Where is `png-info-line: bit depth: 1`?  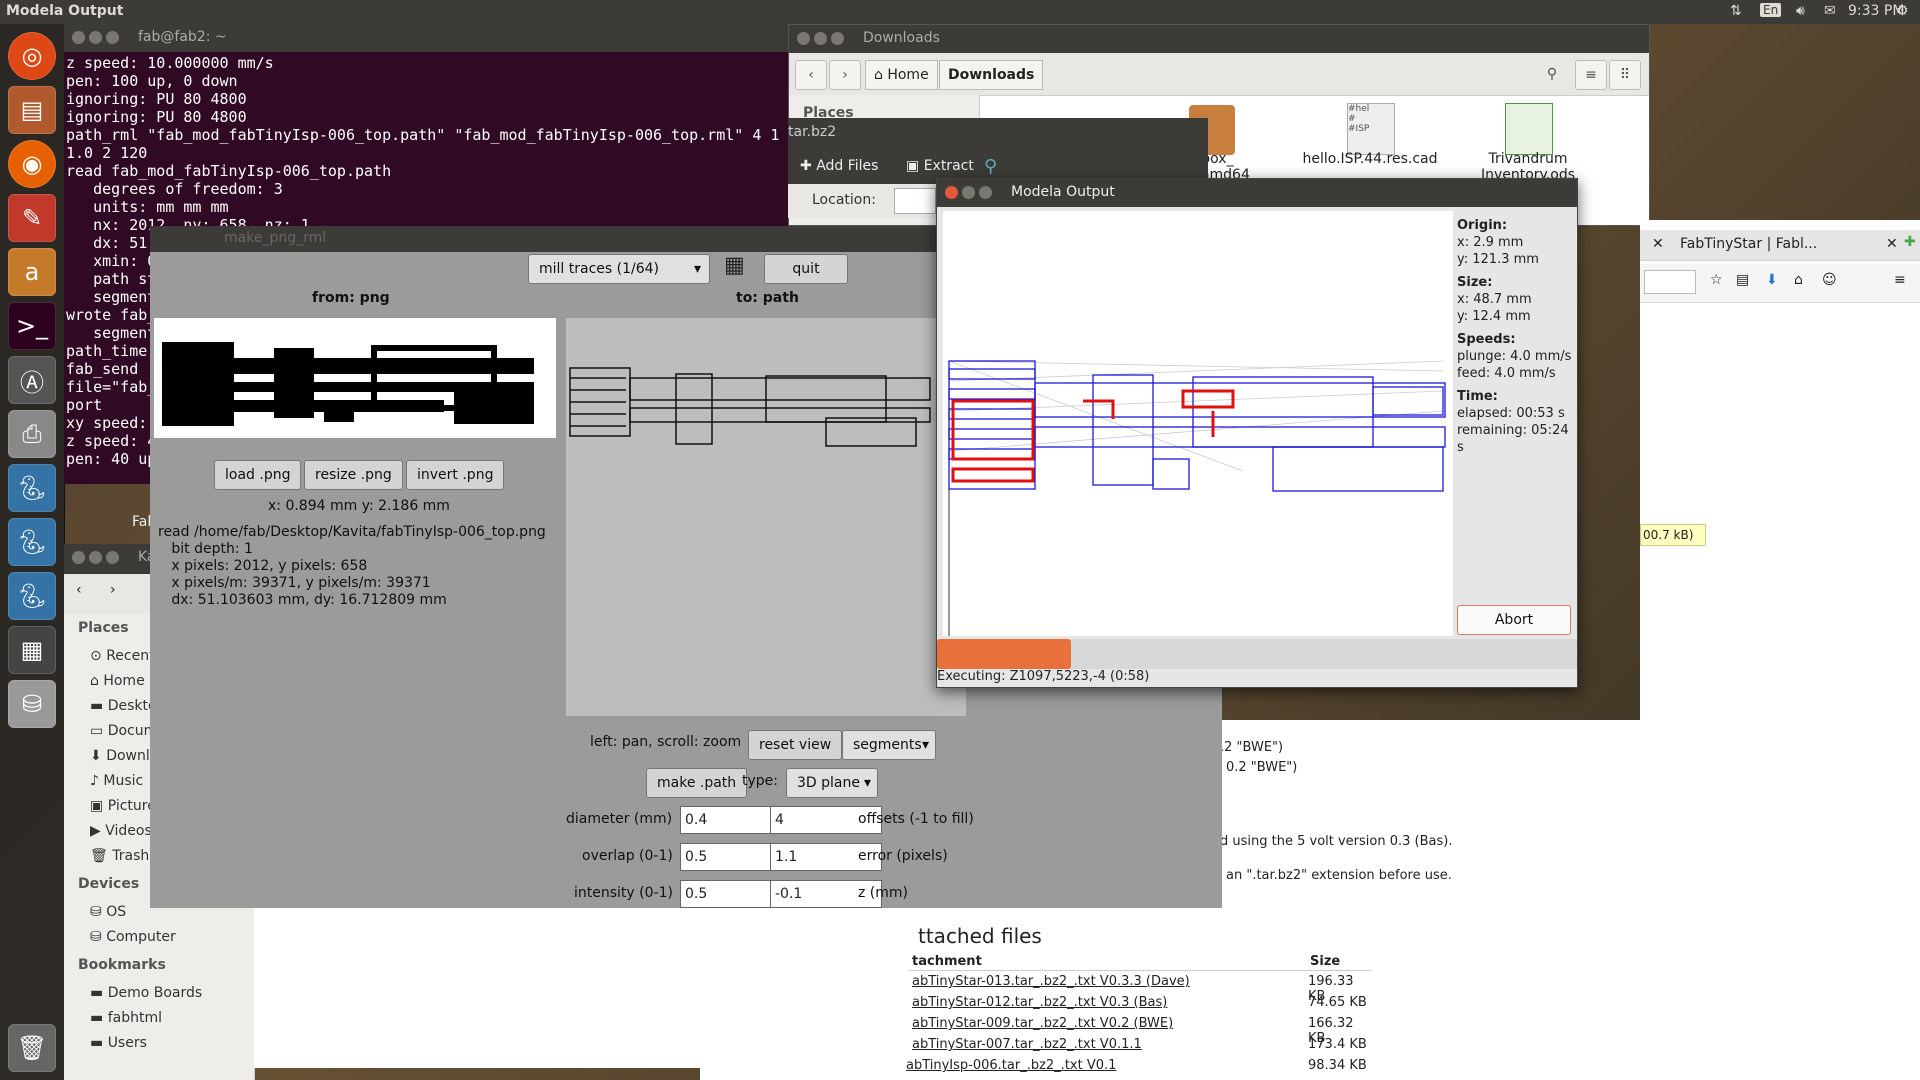
png-info-line: bit depth: 1 is located at coordinates (205, 549).